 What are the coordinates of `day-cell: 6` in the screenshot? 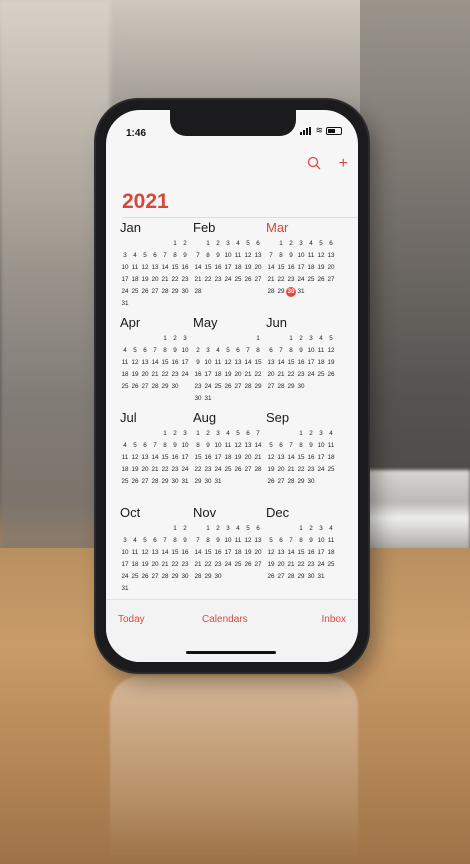 It's located at (145, 350).